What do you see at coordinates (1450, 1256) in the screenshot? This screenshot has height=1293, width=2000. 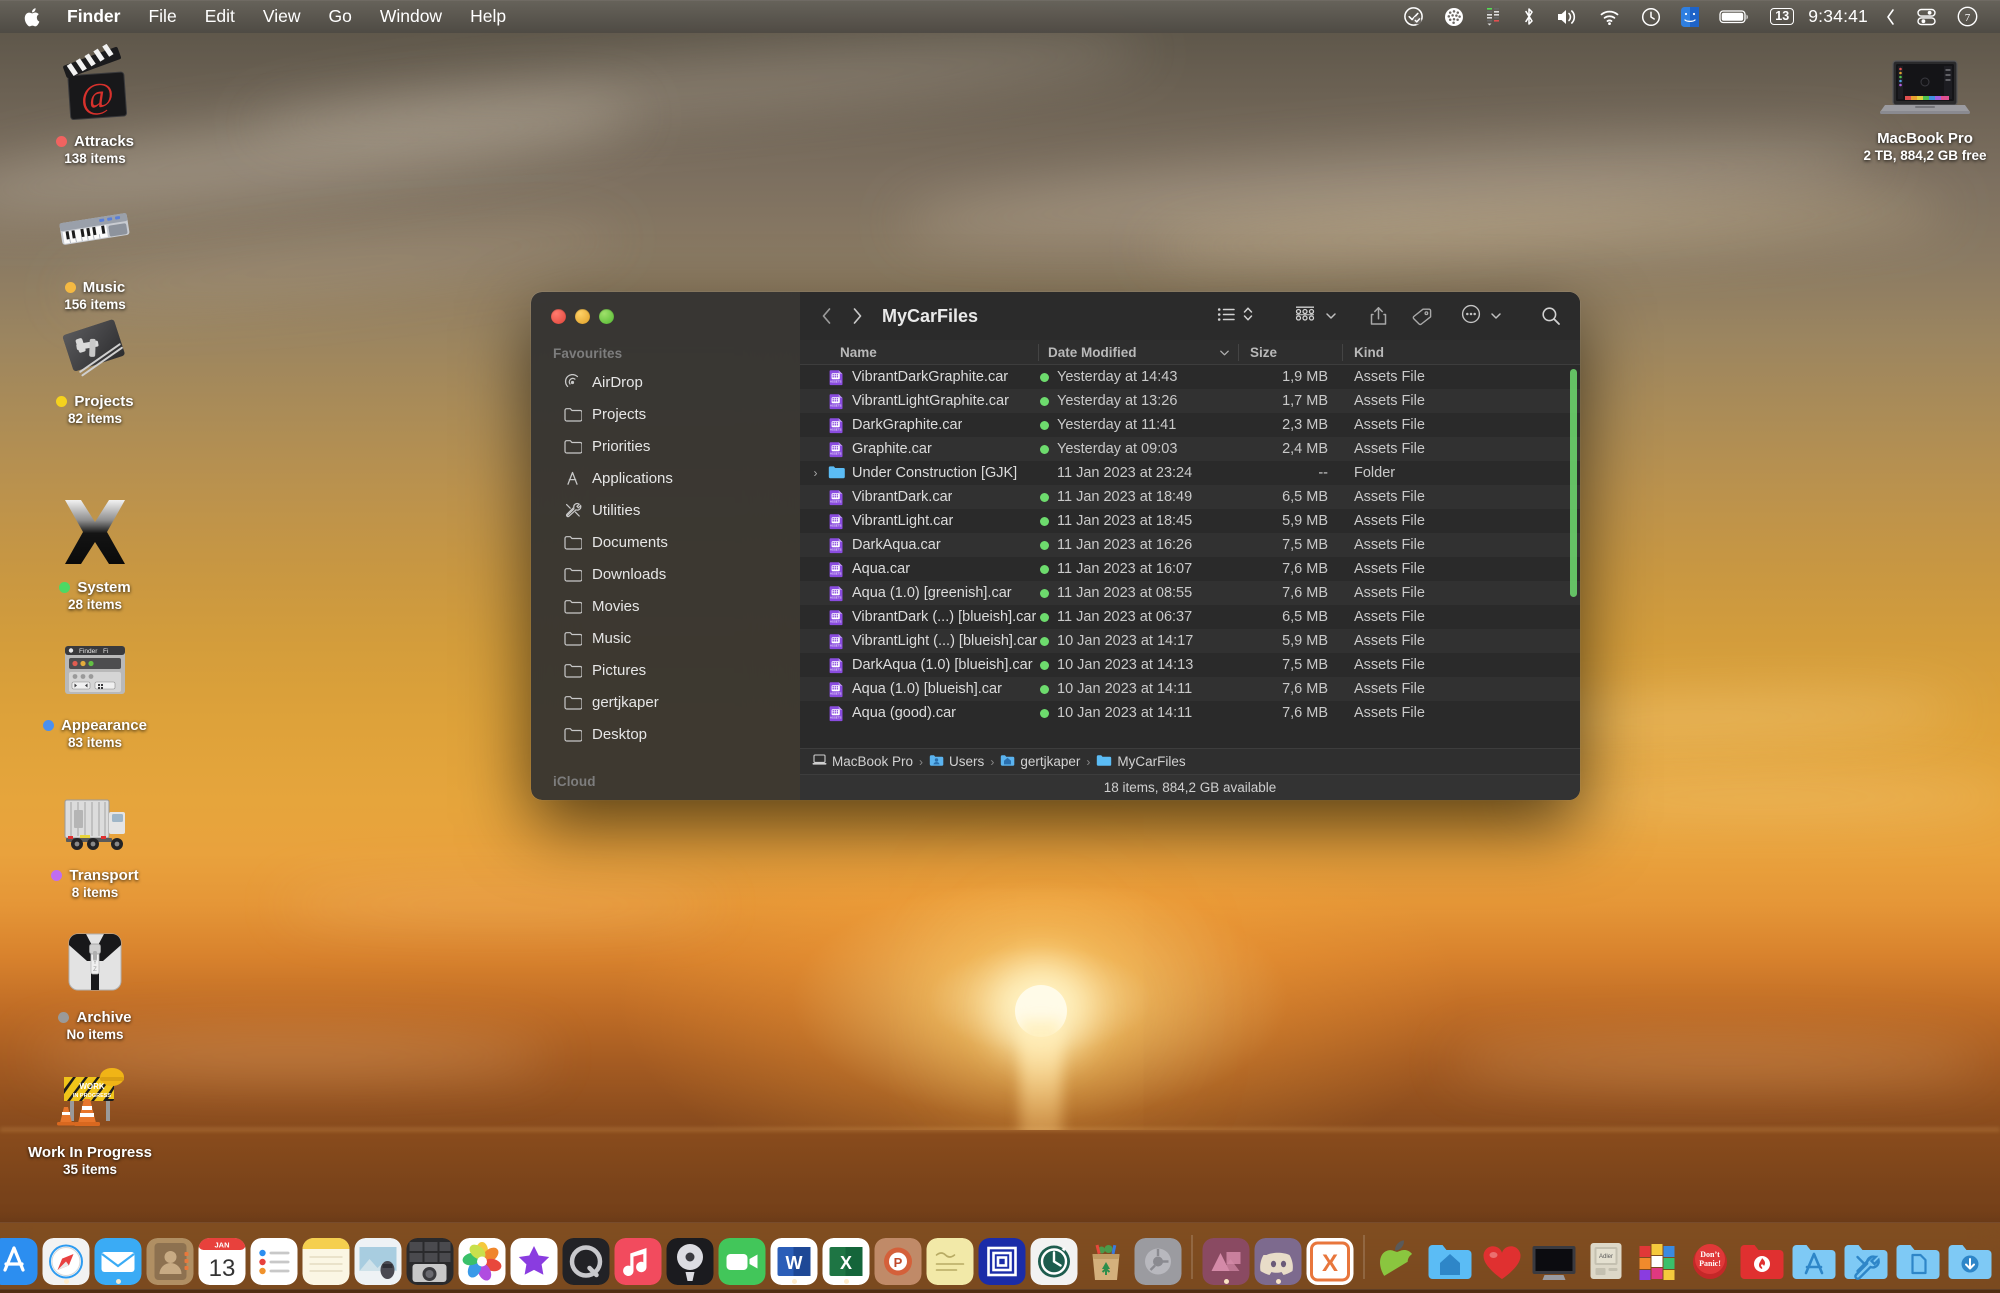 I see `dock-item-home-folder` at bounding box center [1450, 1256].